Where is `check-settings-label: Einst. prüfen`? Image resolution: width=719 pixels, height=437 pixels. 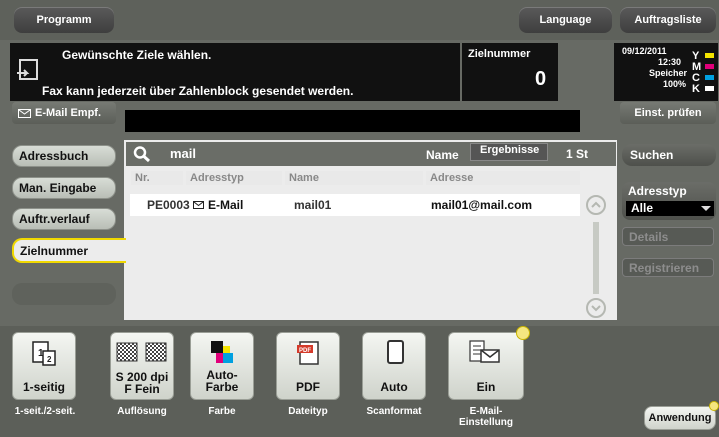 check-settings-label: Einst. prüfen is located at coordinates (668, 113).